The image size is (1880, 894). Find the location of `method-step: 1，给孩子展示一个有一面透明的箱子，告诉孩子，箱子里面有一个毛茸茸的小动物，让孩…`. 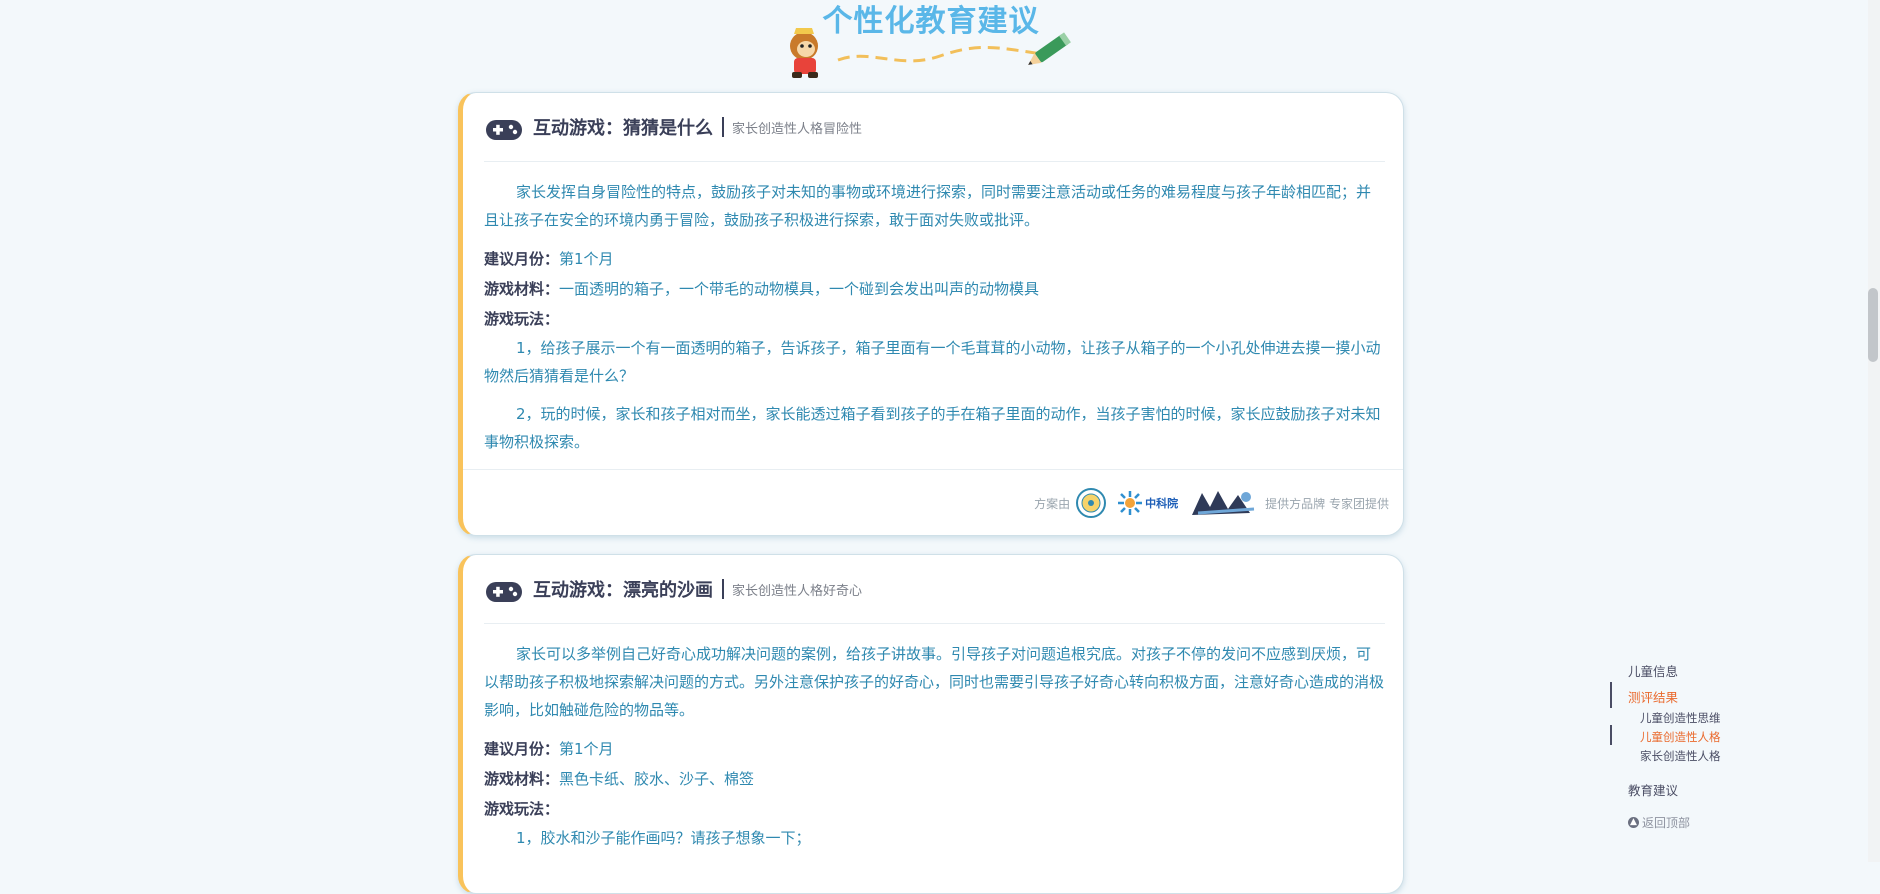

method-step: 1，给孩子展示一个有一面透明的箱子，告诉孩子，箱子里面有一个毛茸茸的小动物，让孩… is located at coordinates (932, 362).